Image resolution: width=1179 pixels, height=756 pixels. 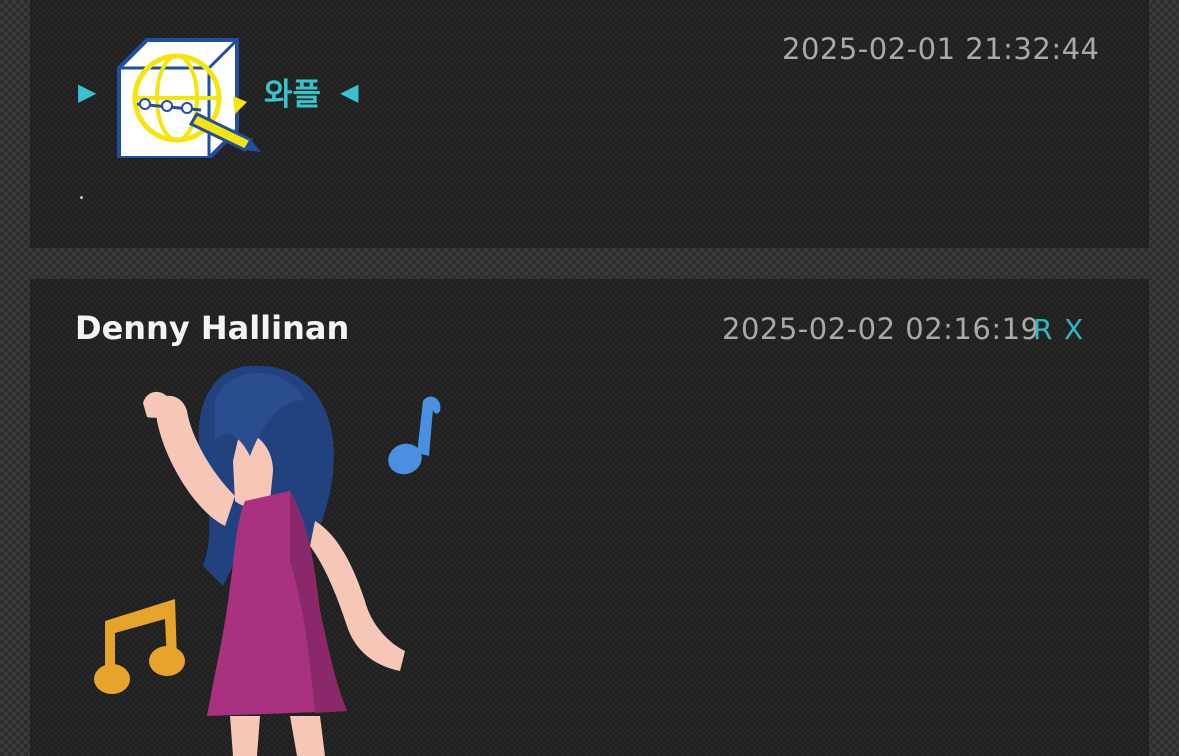 I want to click on wireframe-cube-pencil-icon, so click(x=189, y=98).